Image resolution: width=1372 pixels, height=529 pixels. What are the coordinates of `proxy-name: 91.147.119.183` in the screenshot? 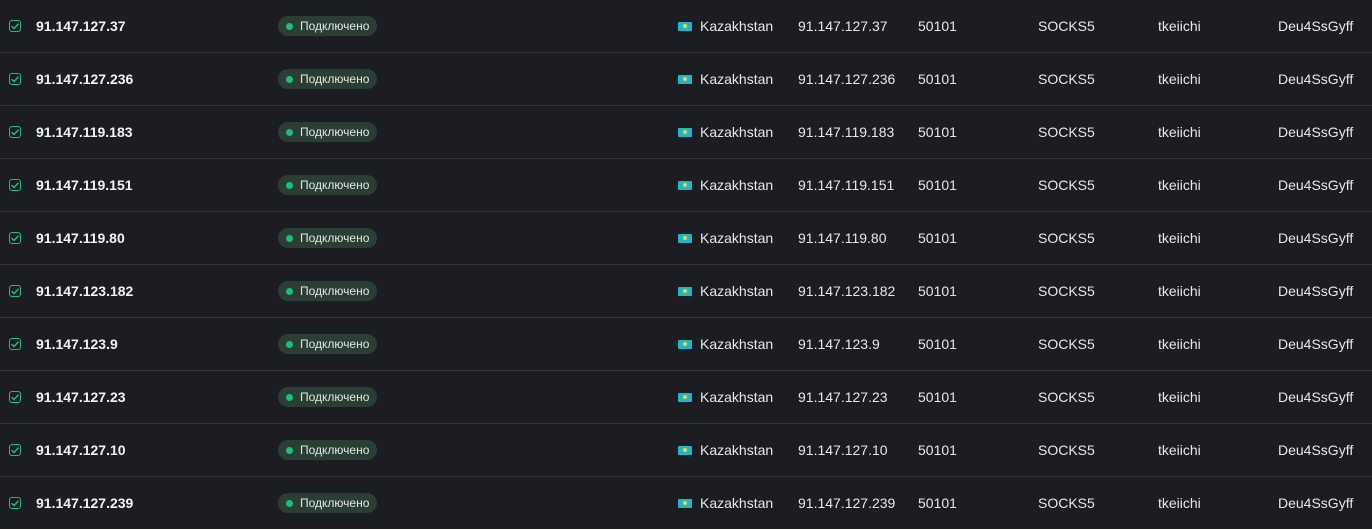 It's located at (84, 132).